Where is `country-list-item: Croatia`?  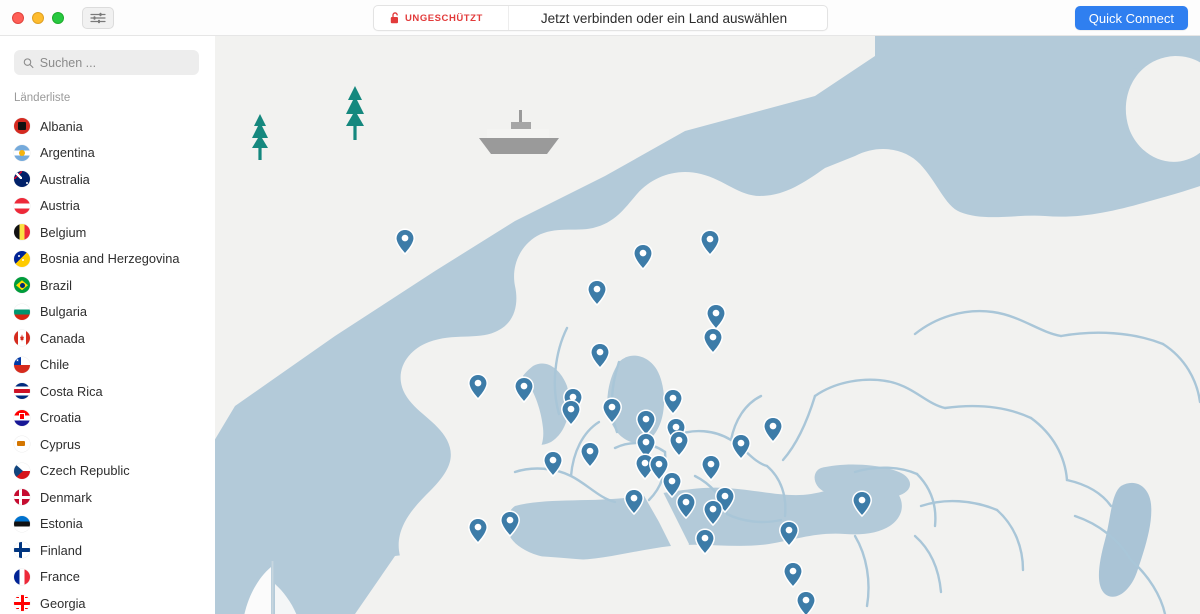 country-list-item: Croatia is located at coordinates (106, 418).